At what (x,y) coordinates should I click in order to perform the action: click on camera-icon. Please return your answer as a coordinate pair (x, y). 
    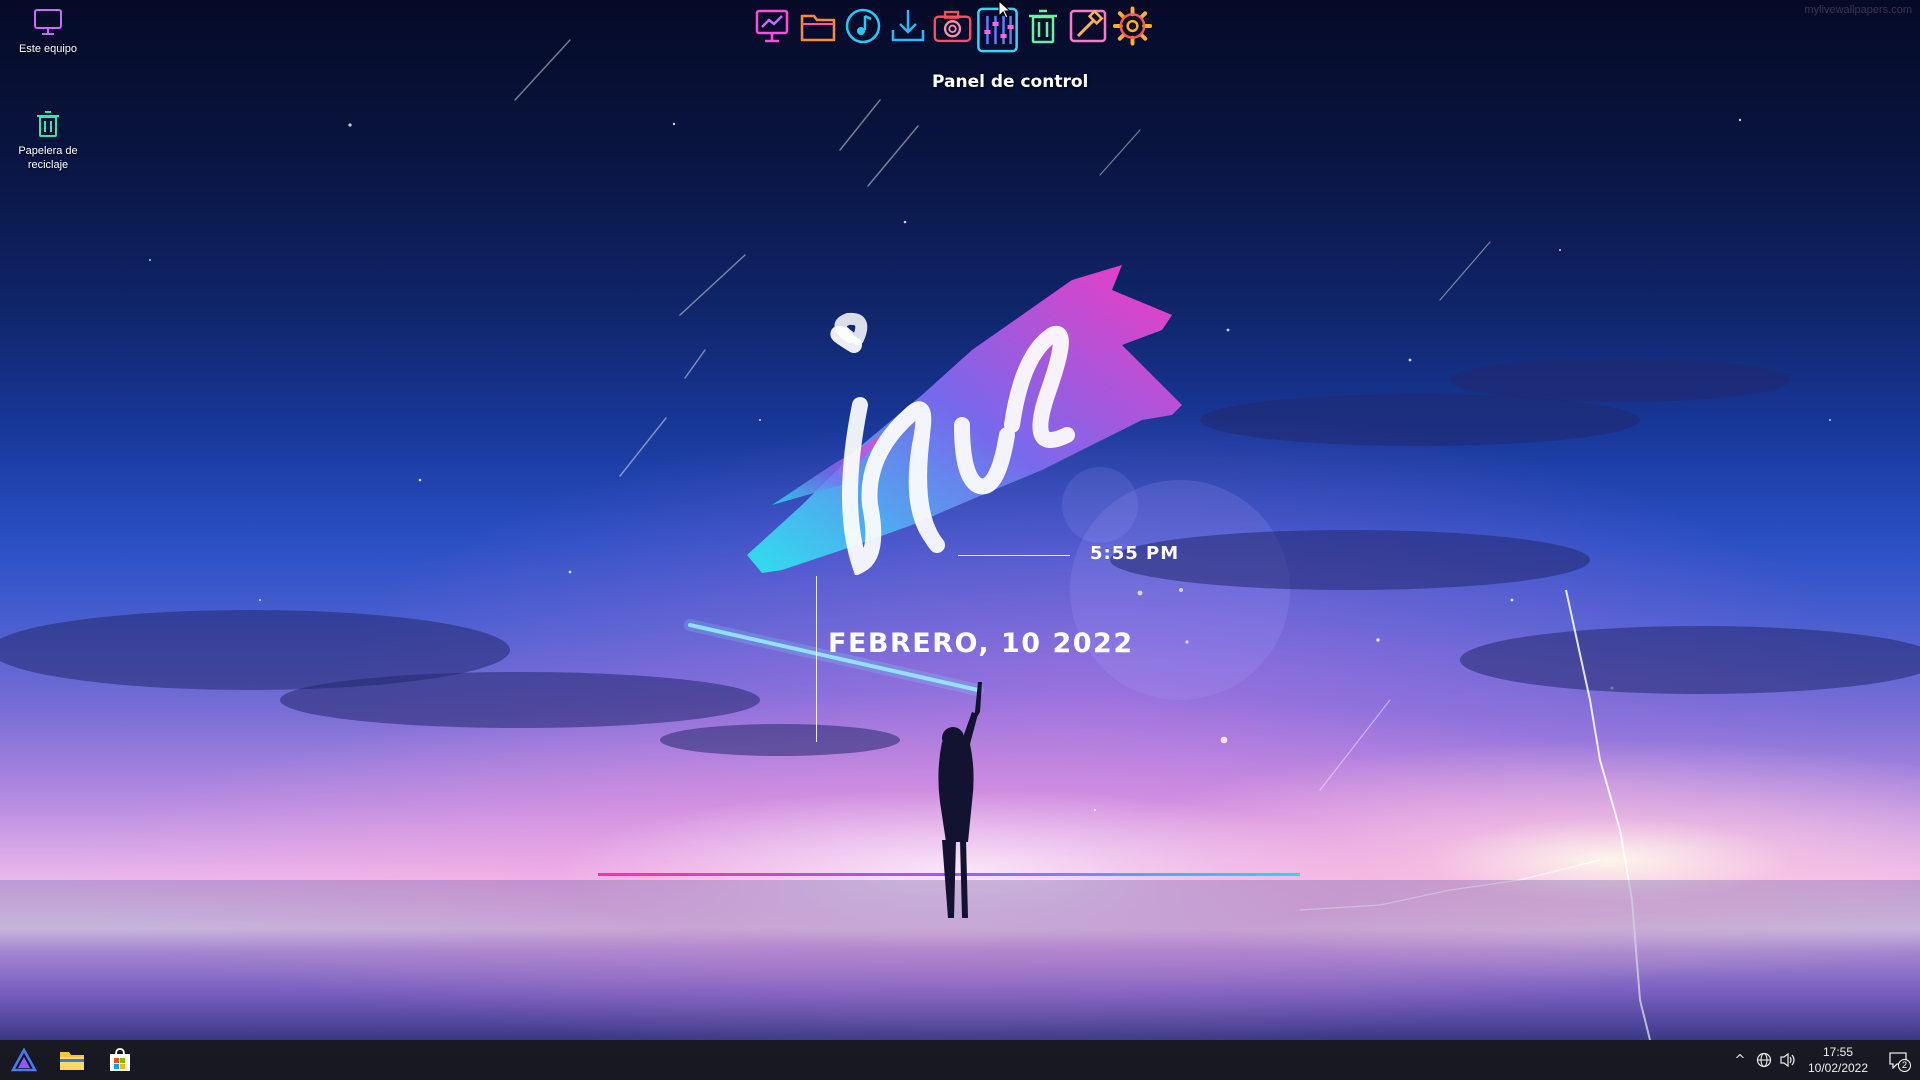
    Looking at the image, I should click on (952, 26).